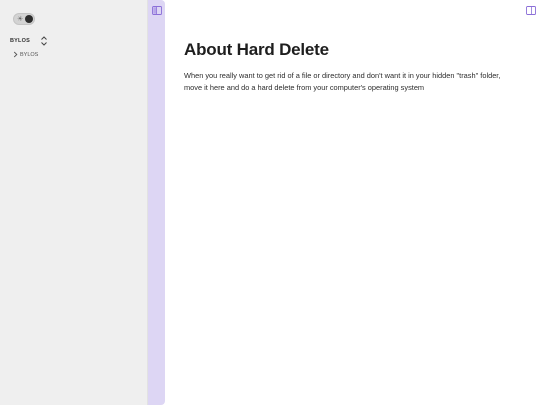 The height and width of the screenshot is (405, 540). I want to click on theme-toggle: ☀, so click(24, 19).